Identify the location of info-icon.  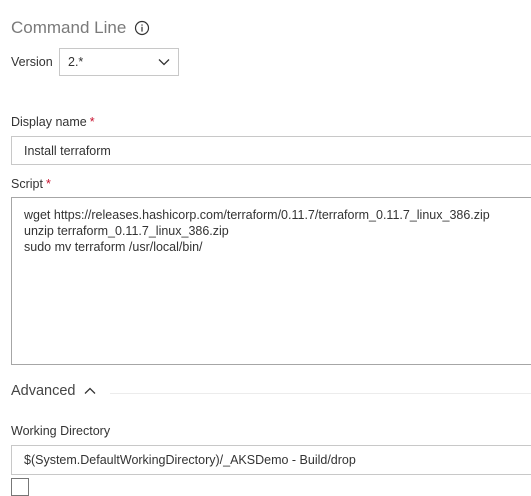
(142, 28).